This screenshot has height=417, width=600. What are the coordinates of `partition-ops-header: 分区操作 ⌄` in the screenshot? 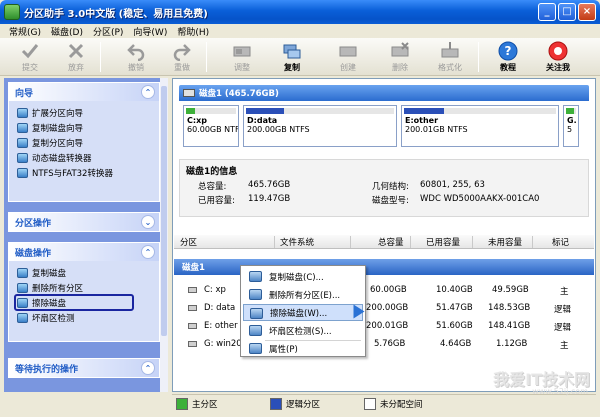 It's located at (84, 222).